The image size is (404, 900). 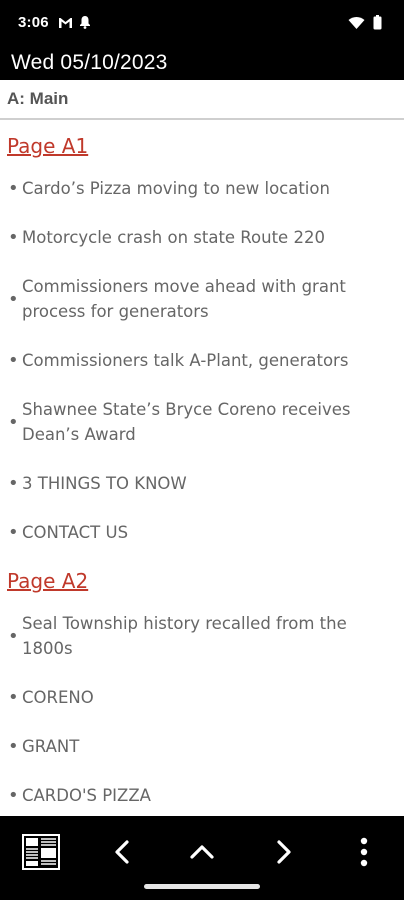 I want to click on gmail-icon, so click(x=65, y=25).